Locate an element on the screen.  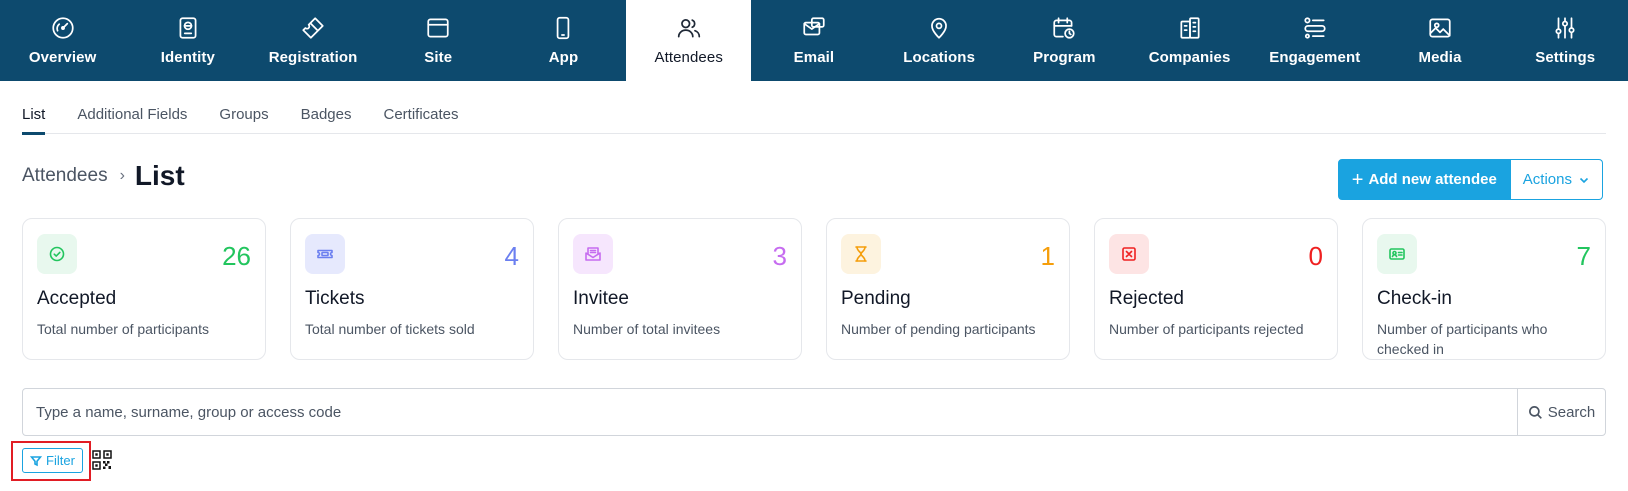
map-pin-icon is located at coordinates (939, 28).